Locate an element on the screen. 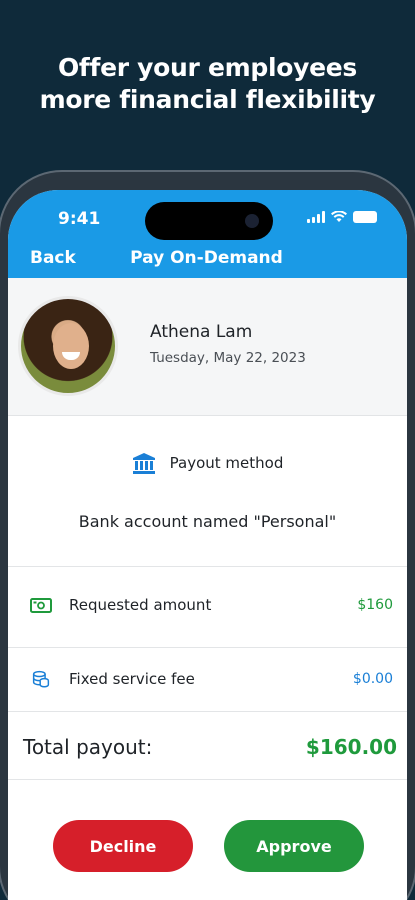 The image size is (415, 900). service-fee-value: $0.00 is located at coordinates (372, 679).